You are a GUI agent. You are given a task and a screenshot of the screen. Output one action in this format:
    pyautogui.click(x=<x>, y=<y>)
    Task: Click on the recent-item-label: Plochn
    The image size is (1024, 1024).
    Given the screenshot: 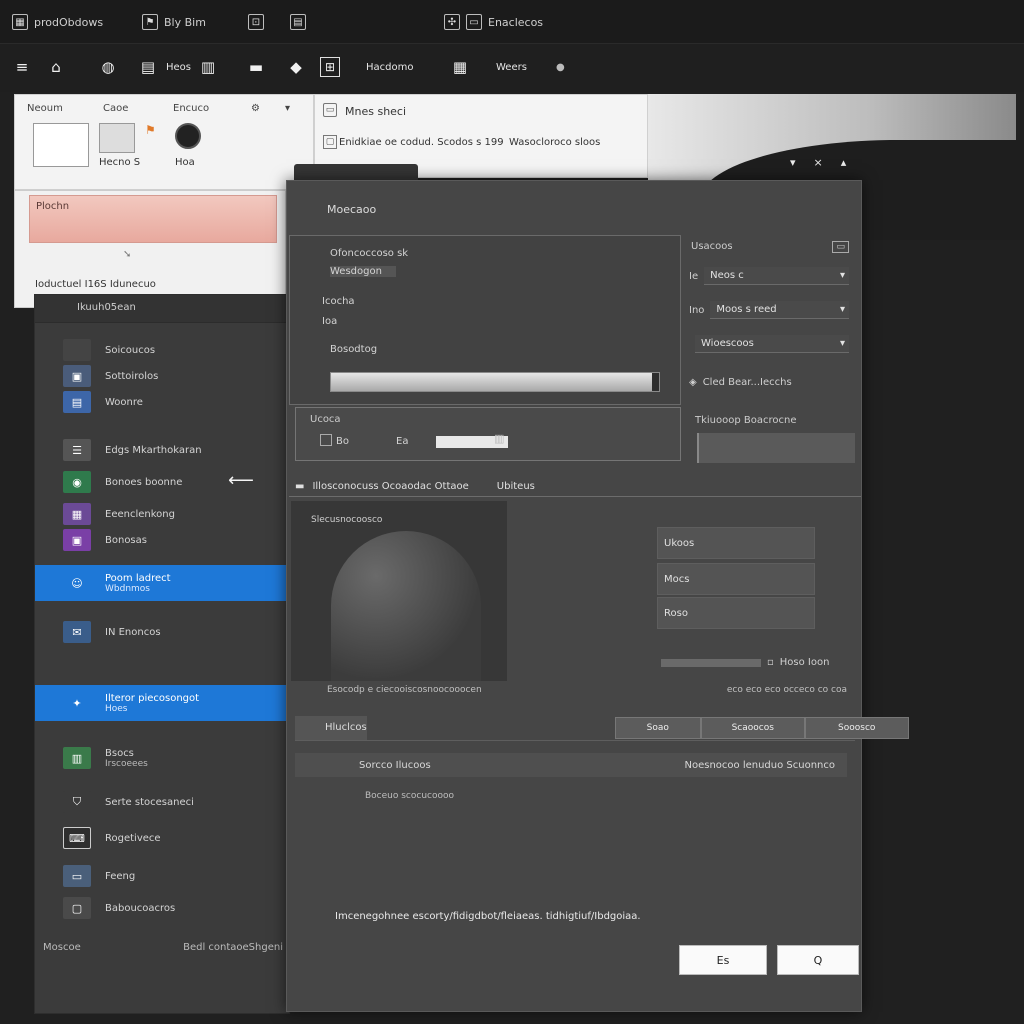 What is the action you would take?
    pyautogui.click(x=53, y=206)
    